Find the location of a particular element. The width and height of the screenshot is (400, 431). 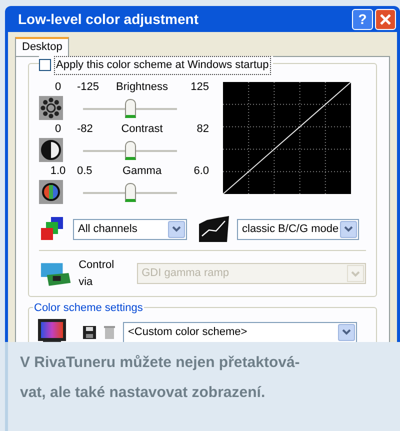

dropdown: All channels is located at coordinates (130, 229).